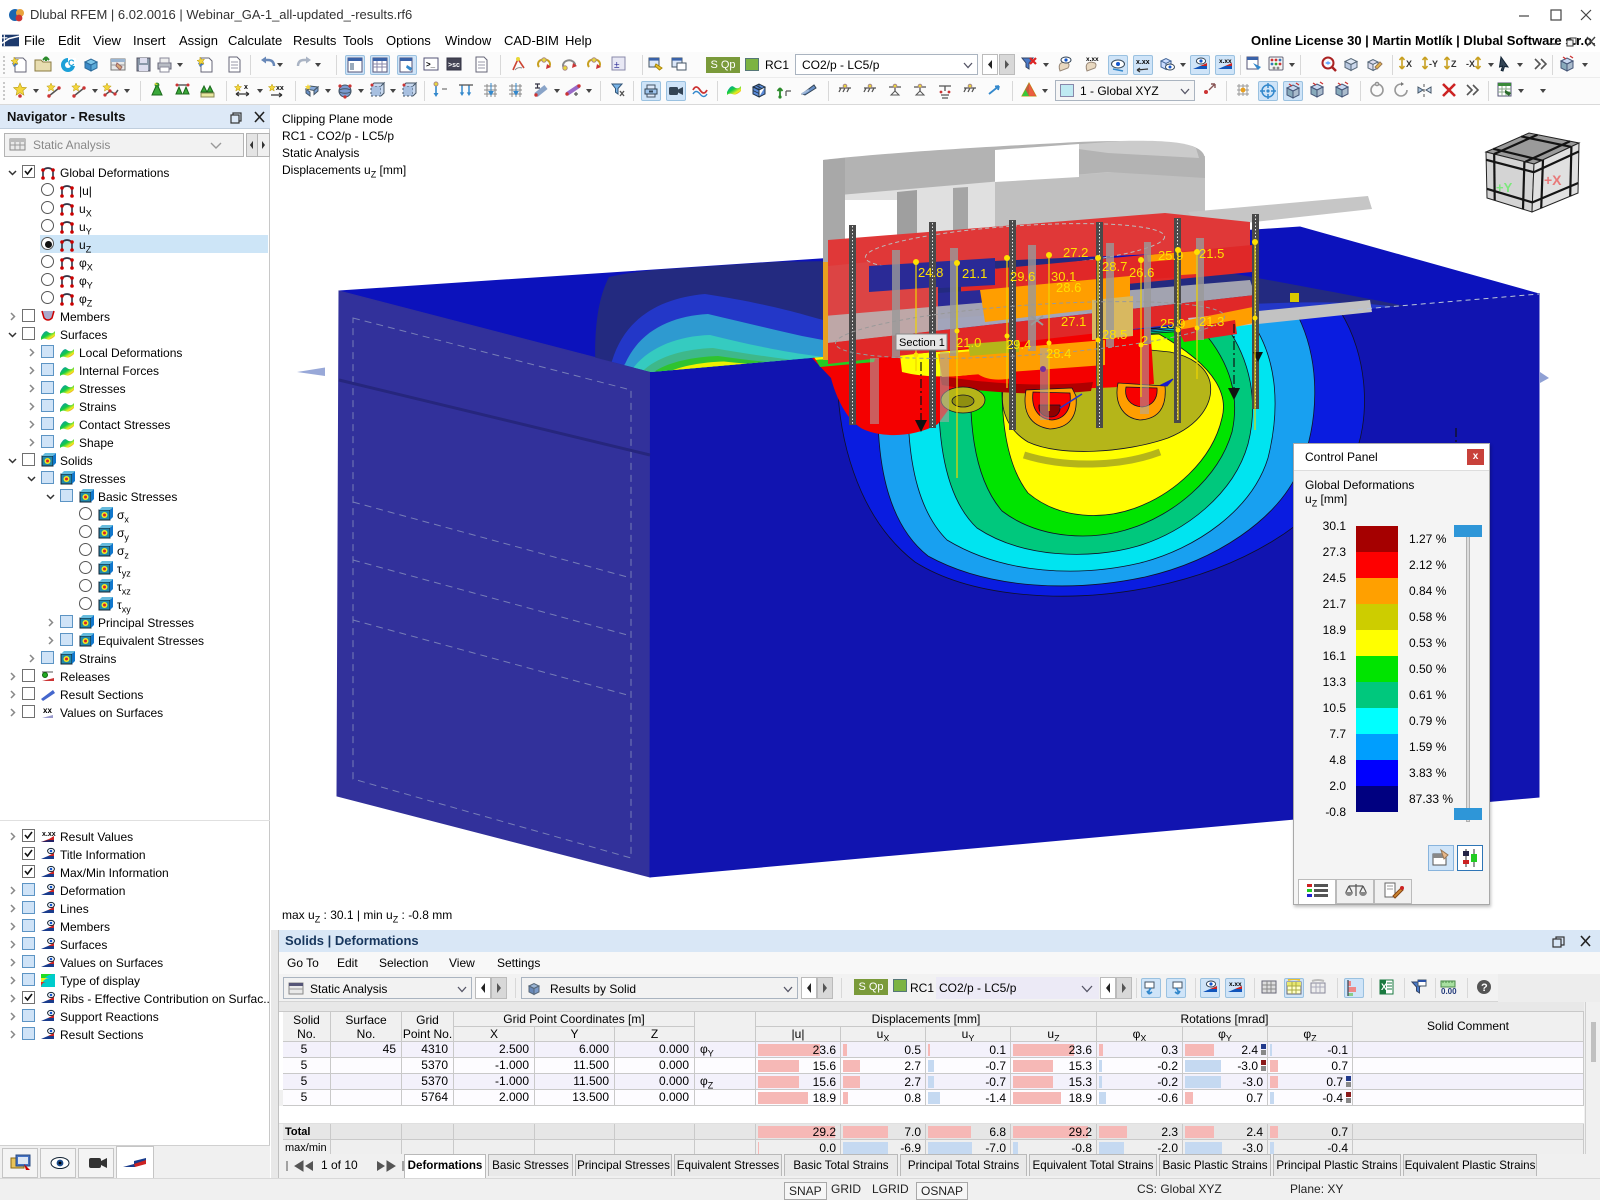 This screenshot has height=1200, width=1600. Describe the element at coordinates (1504, 187) in the screenshot. I see `svg-text: +Y` at that location.